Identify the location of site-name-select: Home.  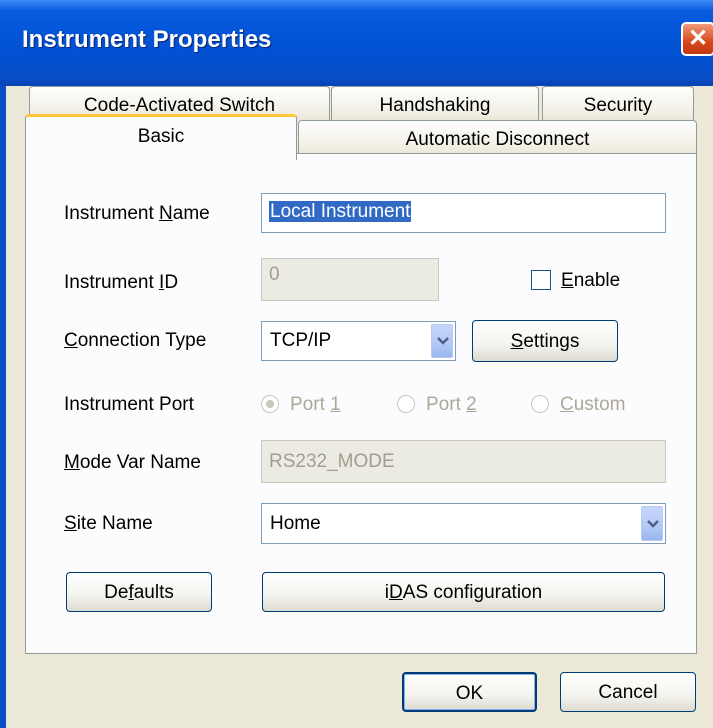
(463, 523).